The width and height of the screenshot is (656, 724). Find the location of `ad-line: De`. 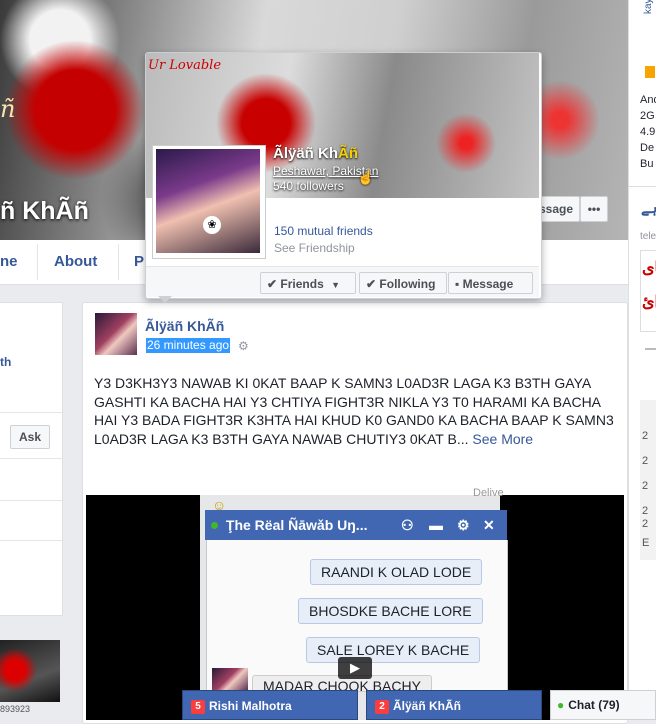

ad-line: De is located at coordinates (647, 148).